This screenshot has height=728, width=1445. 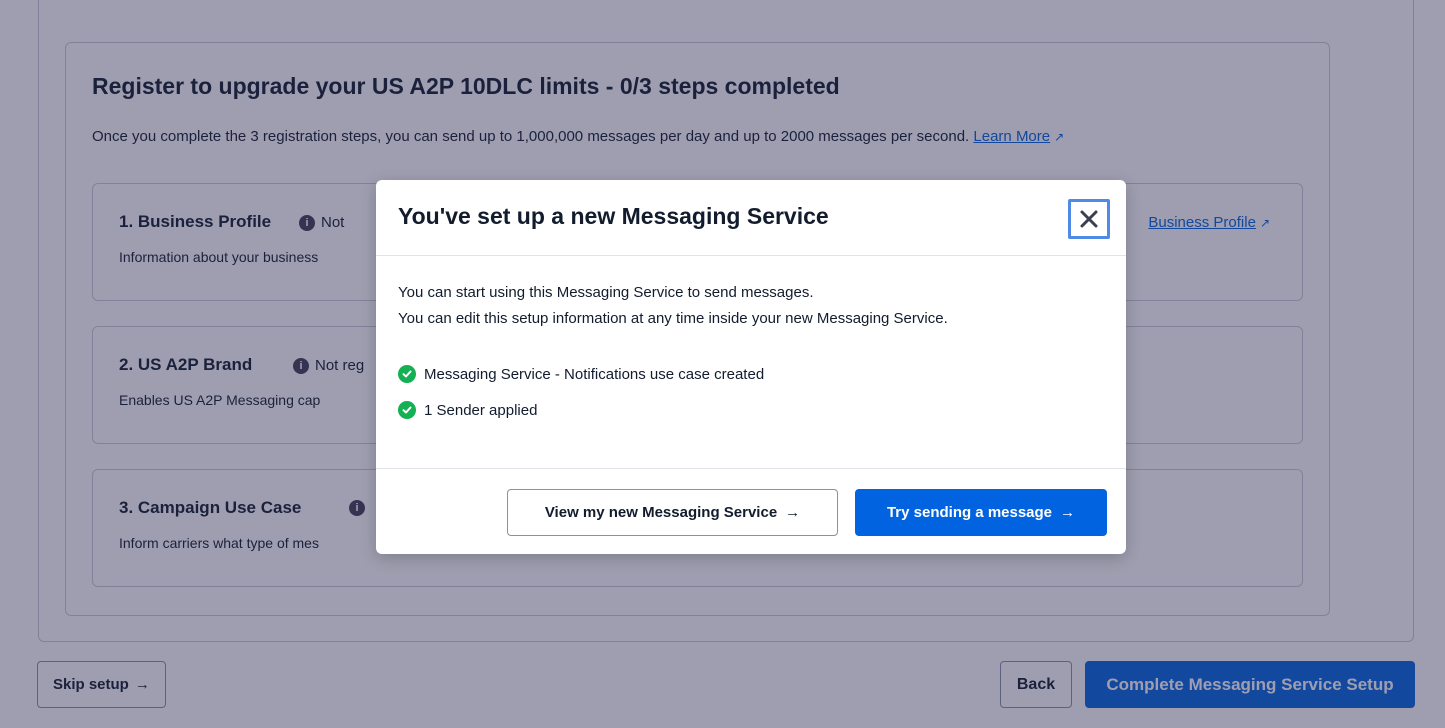 I want to click on check-item-label: 1 Sender applied, so click(x=481, y=410).